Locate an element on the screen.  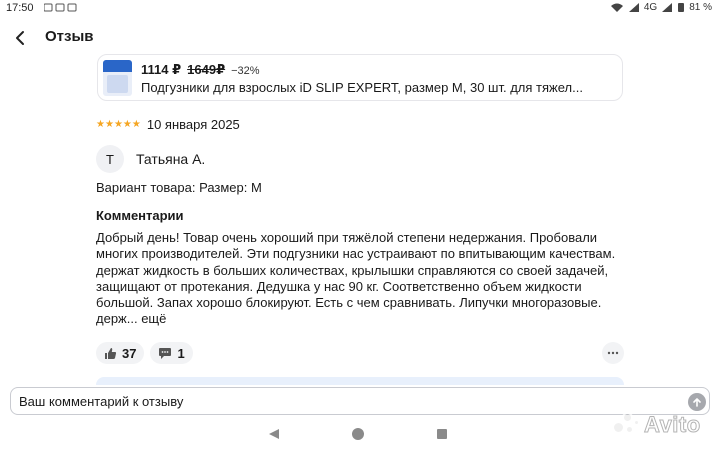
send-button is located at coordinates (697, 402).